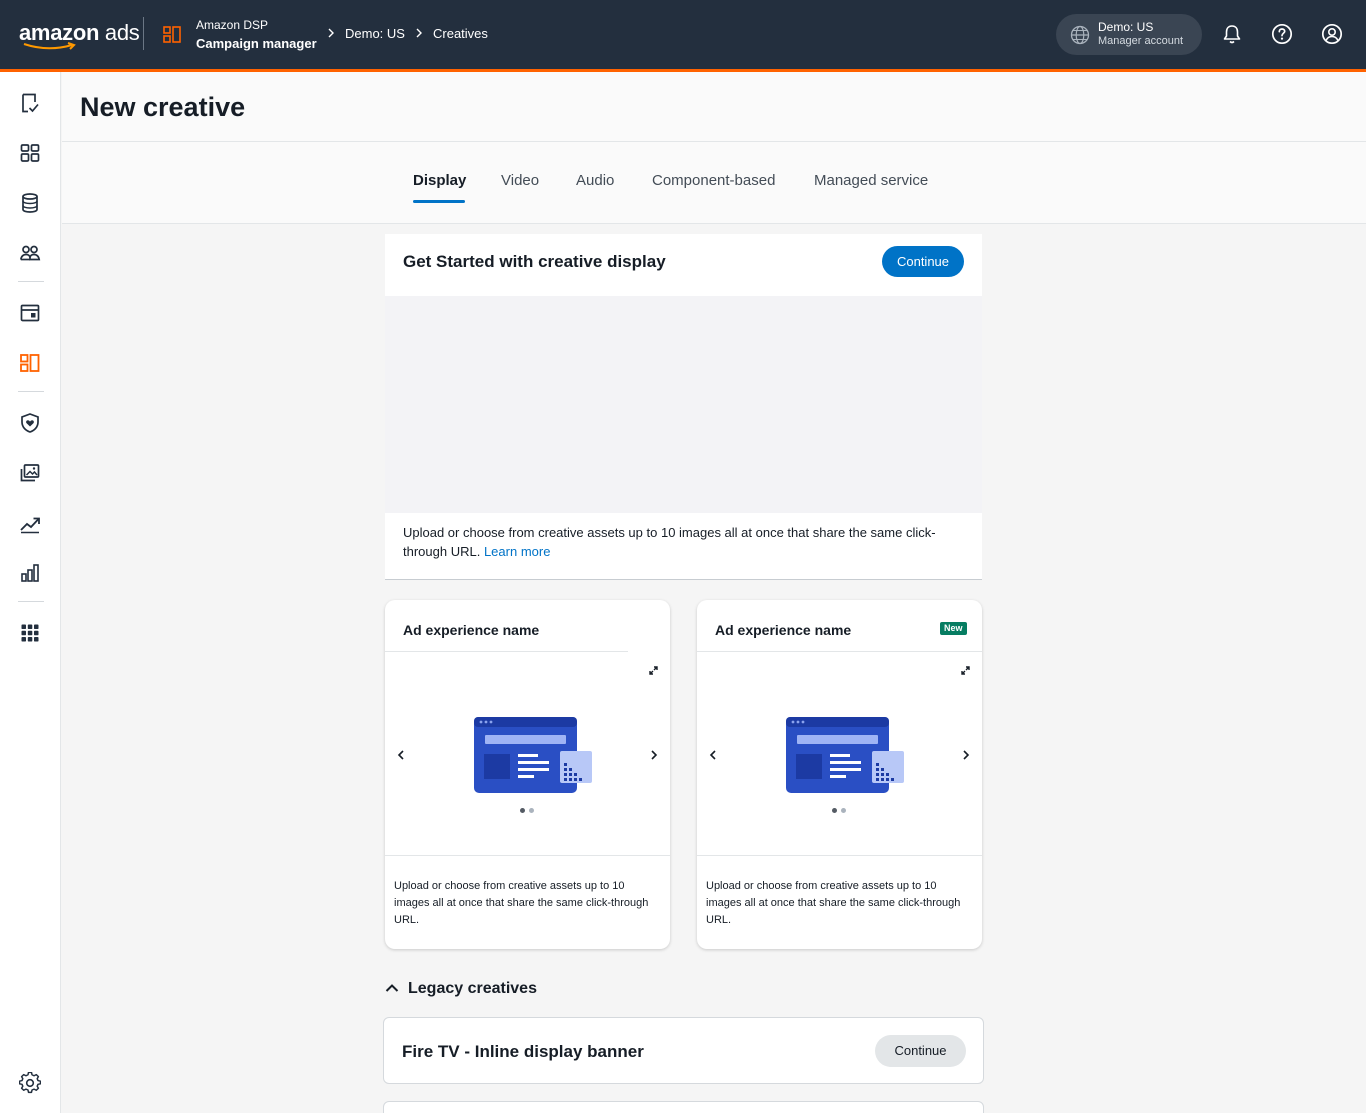  What do you see at coordinates (1140, 41) in the screenshot?
I see `account-type: Manager account` at bounding box center [1140, 41].